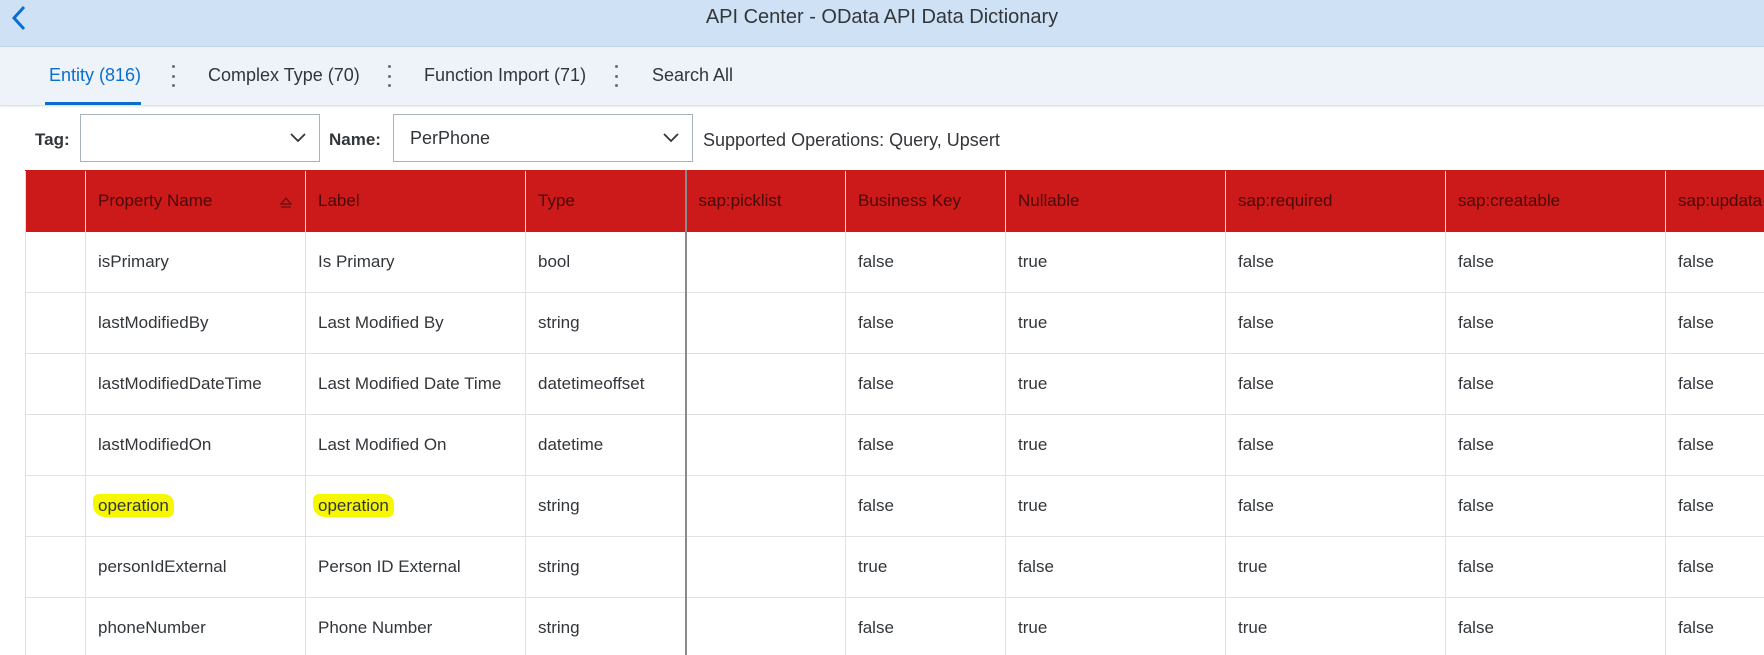 Image resolution: width=1764 pixels, height=655 pixels. I want to click on shell-header: API Center - OData API Data Dictionary, so click(882, 23).